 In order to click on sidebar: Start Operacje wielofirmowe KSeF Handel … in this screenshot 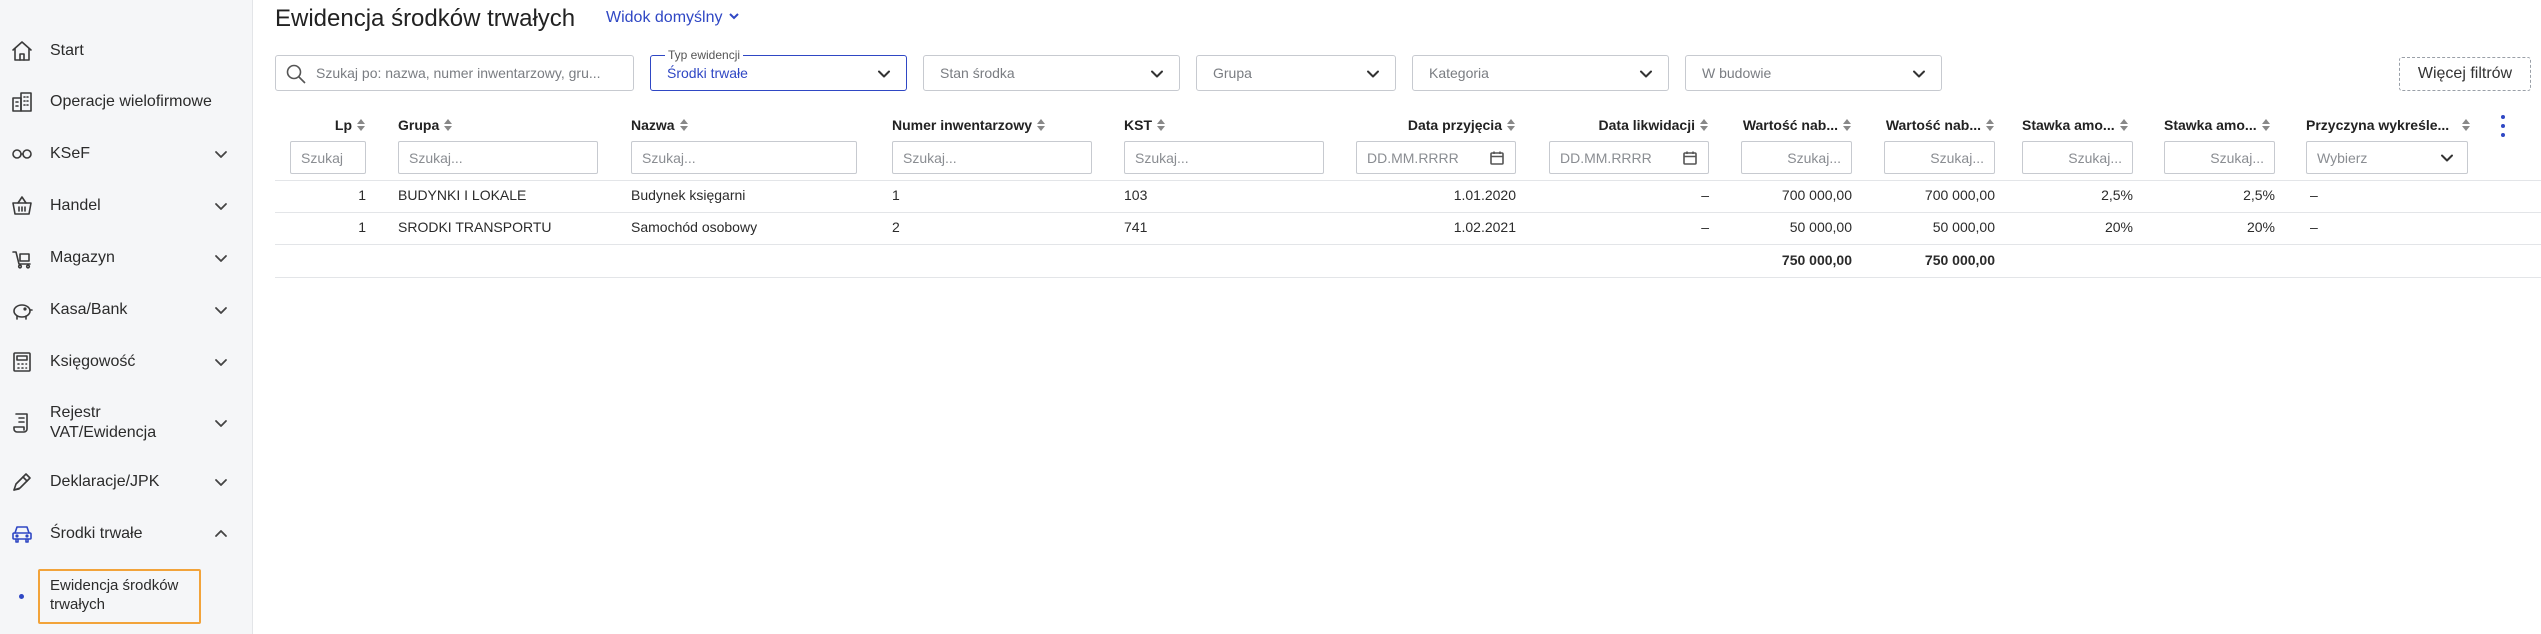, I will do `click(126, 317)`.